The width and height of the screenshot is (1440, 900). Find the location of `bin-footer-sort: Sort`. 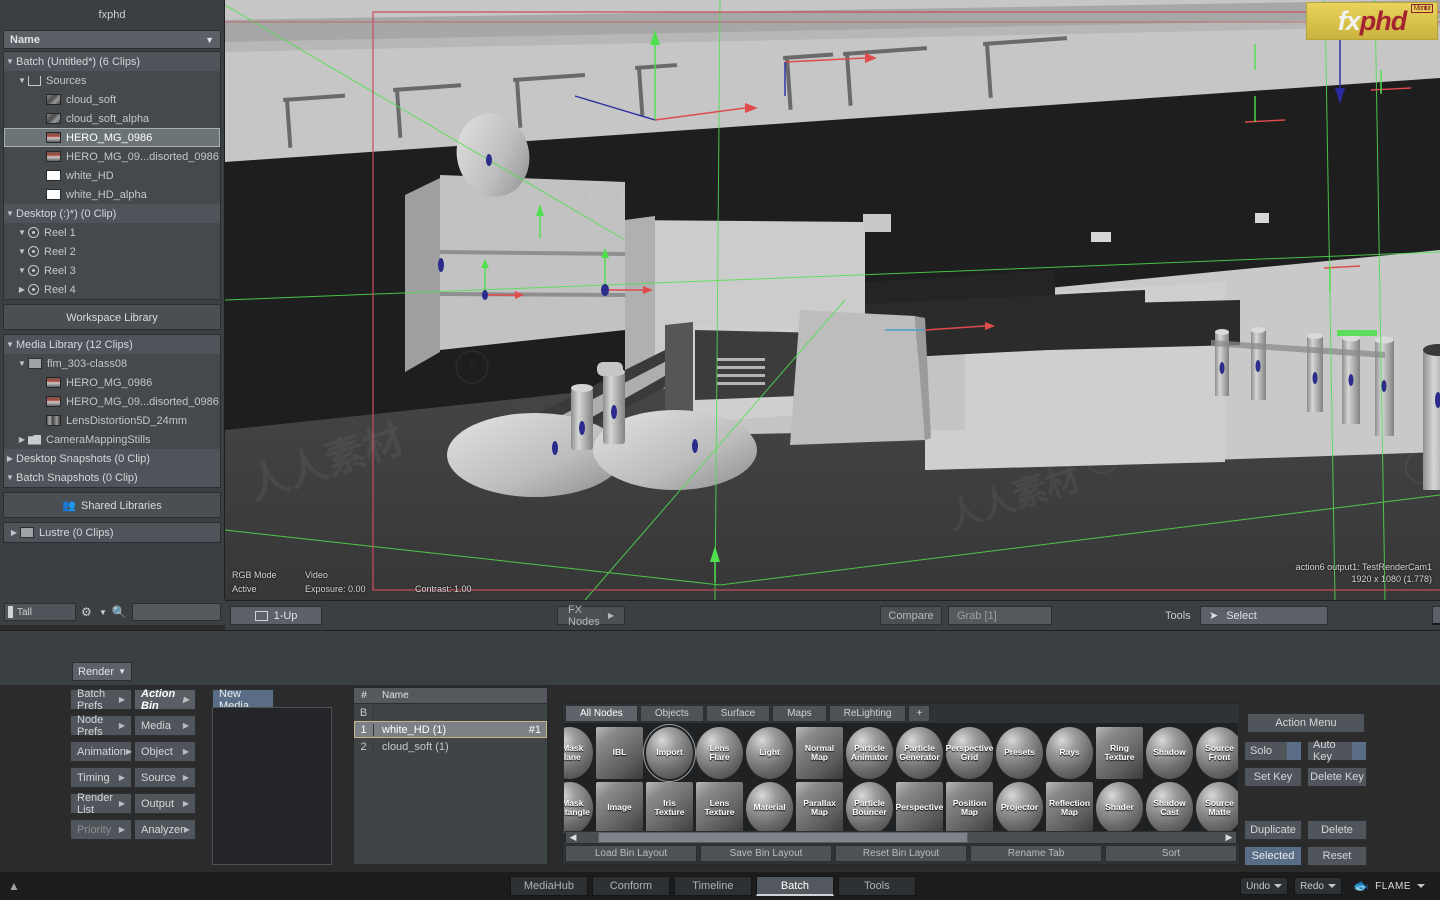

bin-footer-sort: Sort is located at coordinates (1171, 853).